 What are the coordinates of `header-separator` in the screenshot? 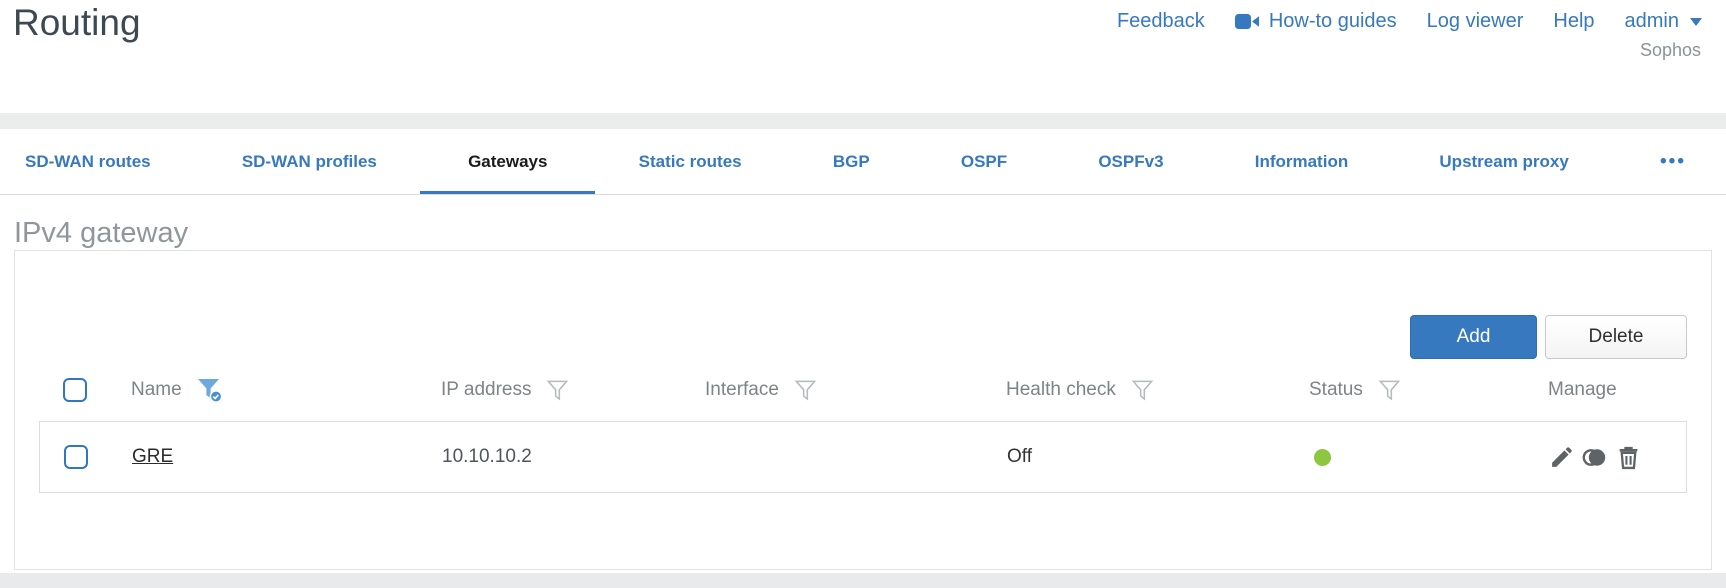 It's located at (863, 121).